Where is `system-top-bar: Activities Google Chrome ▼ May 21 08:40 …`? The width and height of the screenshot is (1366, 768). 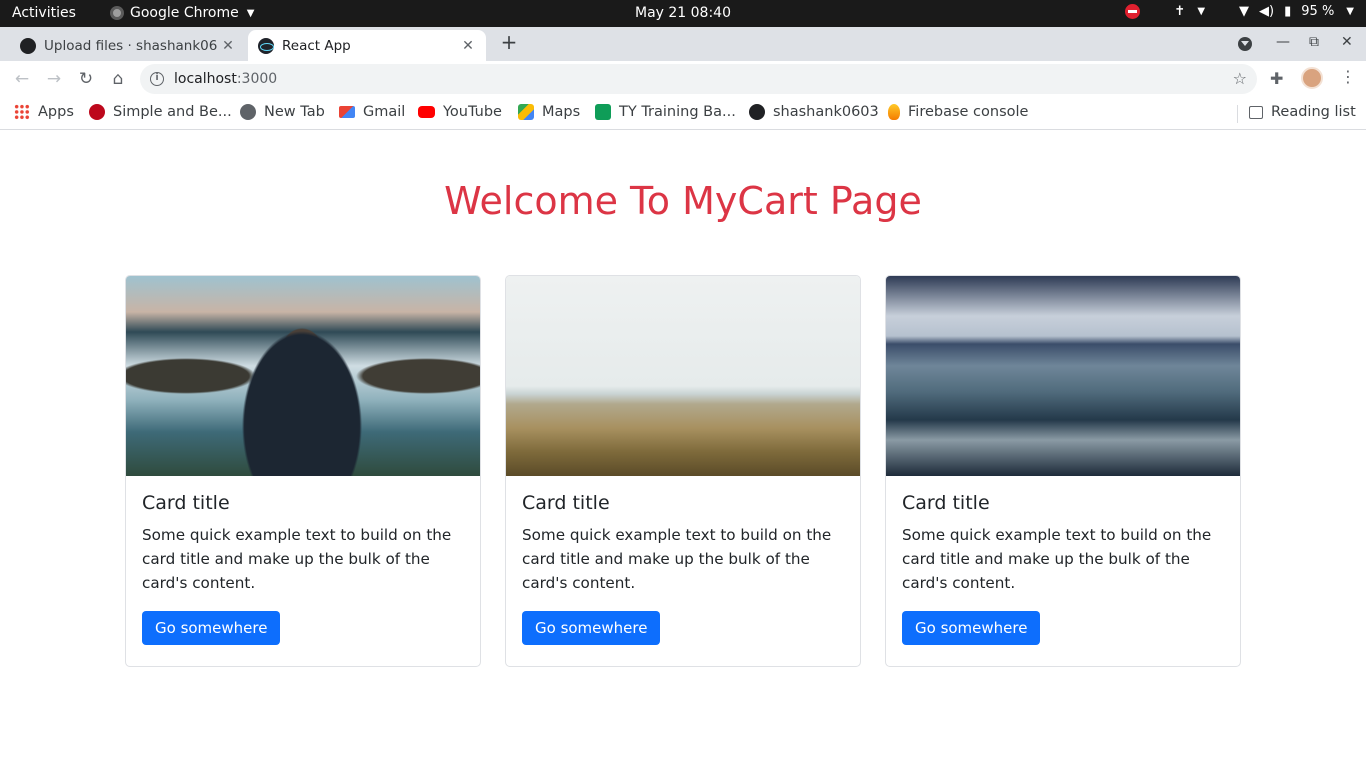
system-top-bar: Activities Google Chrome ▼ May 21 08:40 … is located at coordinates (683, 13).